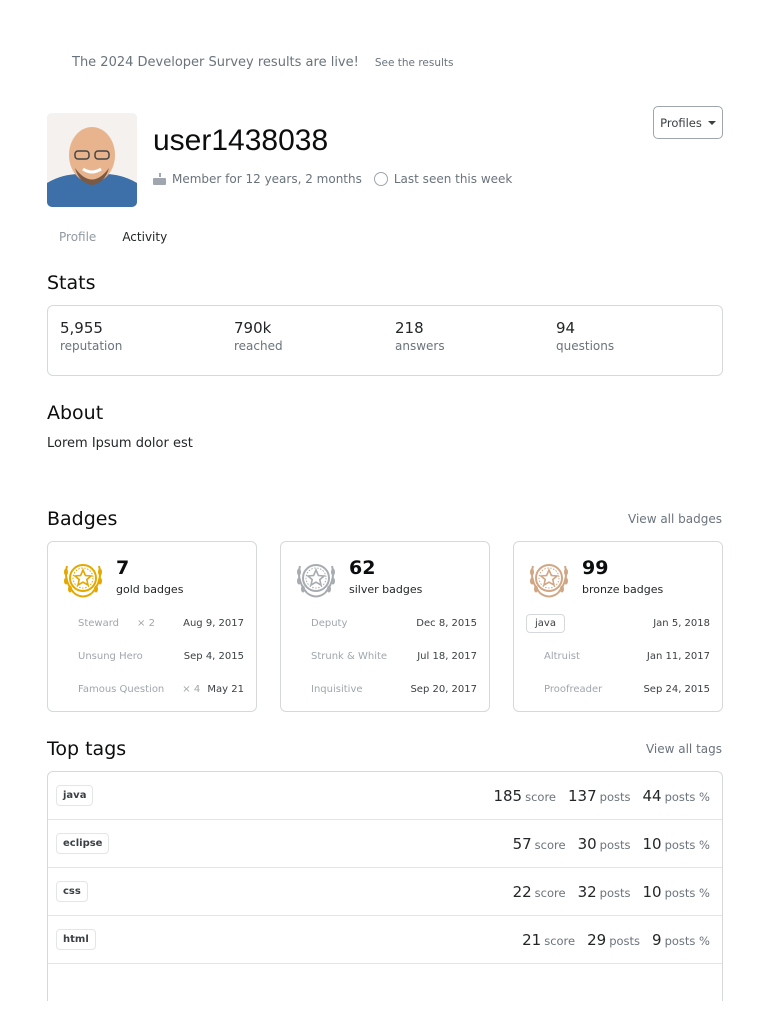  What do you see at coordinates (337, 689) in the screenshot?
I see `badge-name: Inquisitive` at bounding box center [337, 689].